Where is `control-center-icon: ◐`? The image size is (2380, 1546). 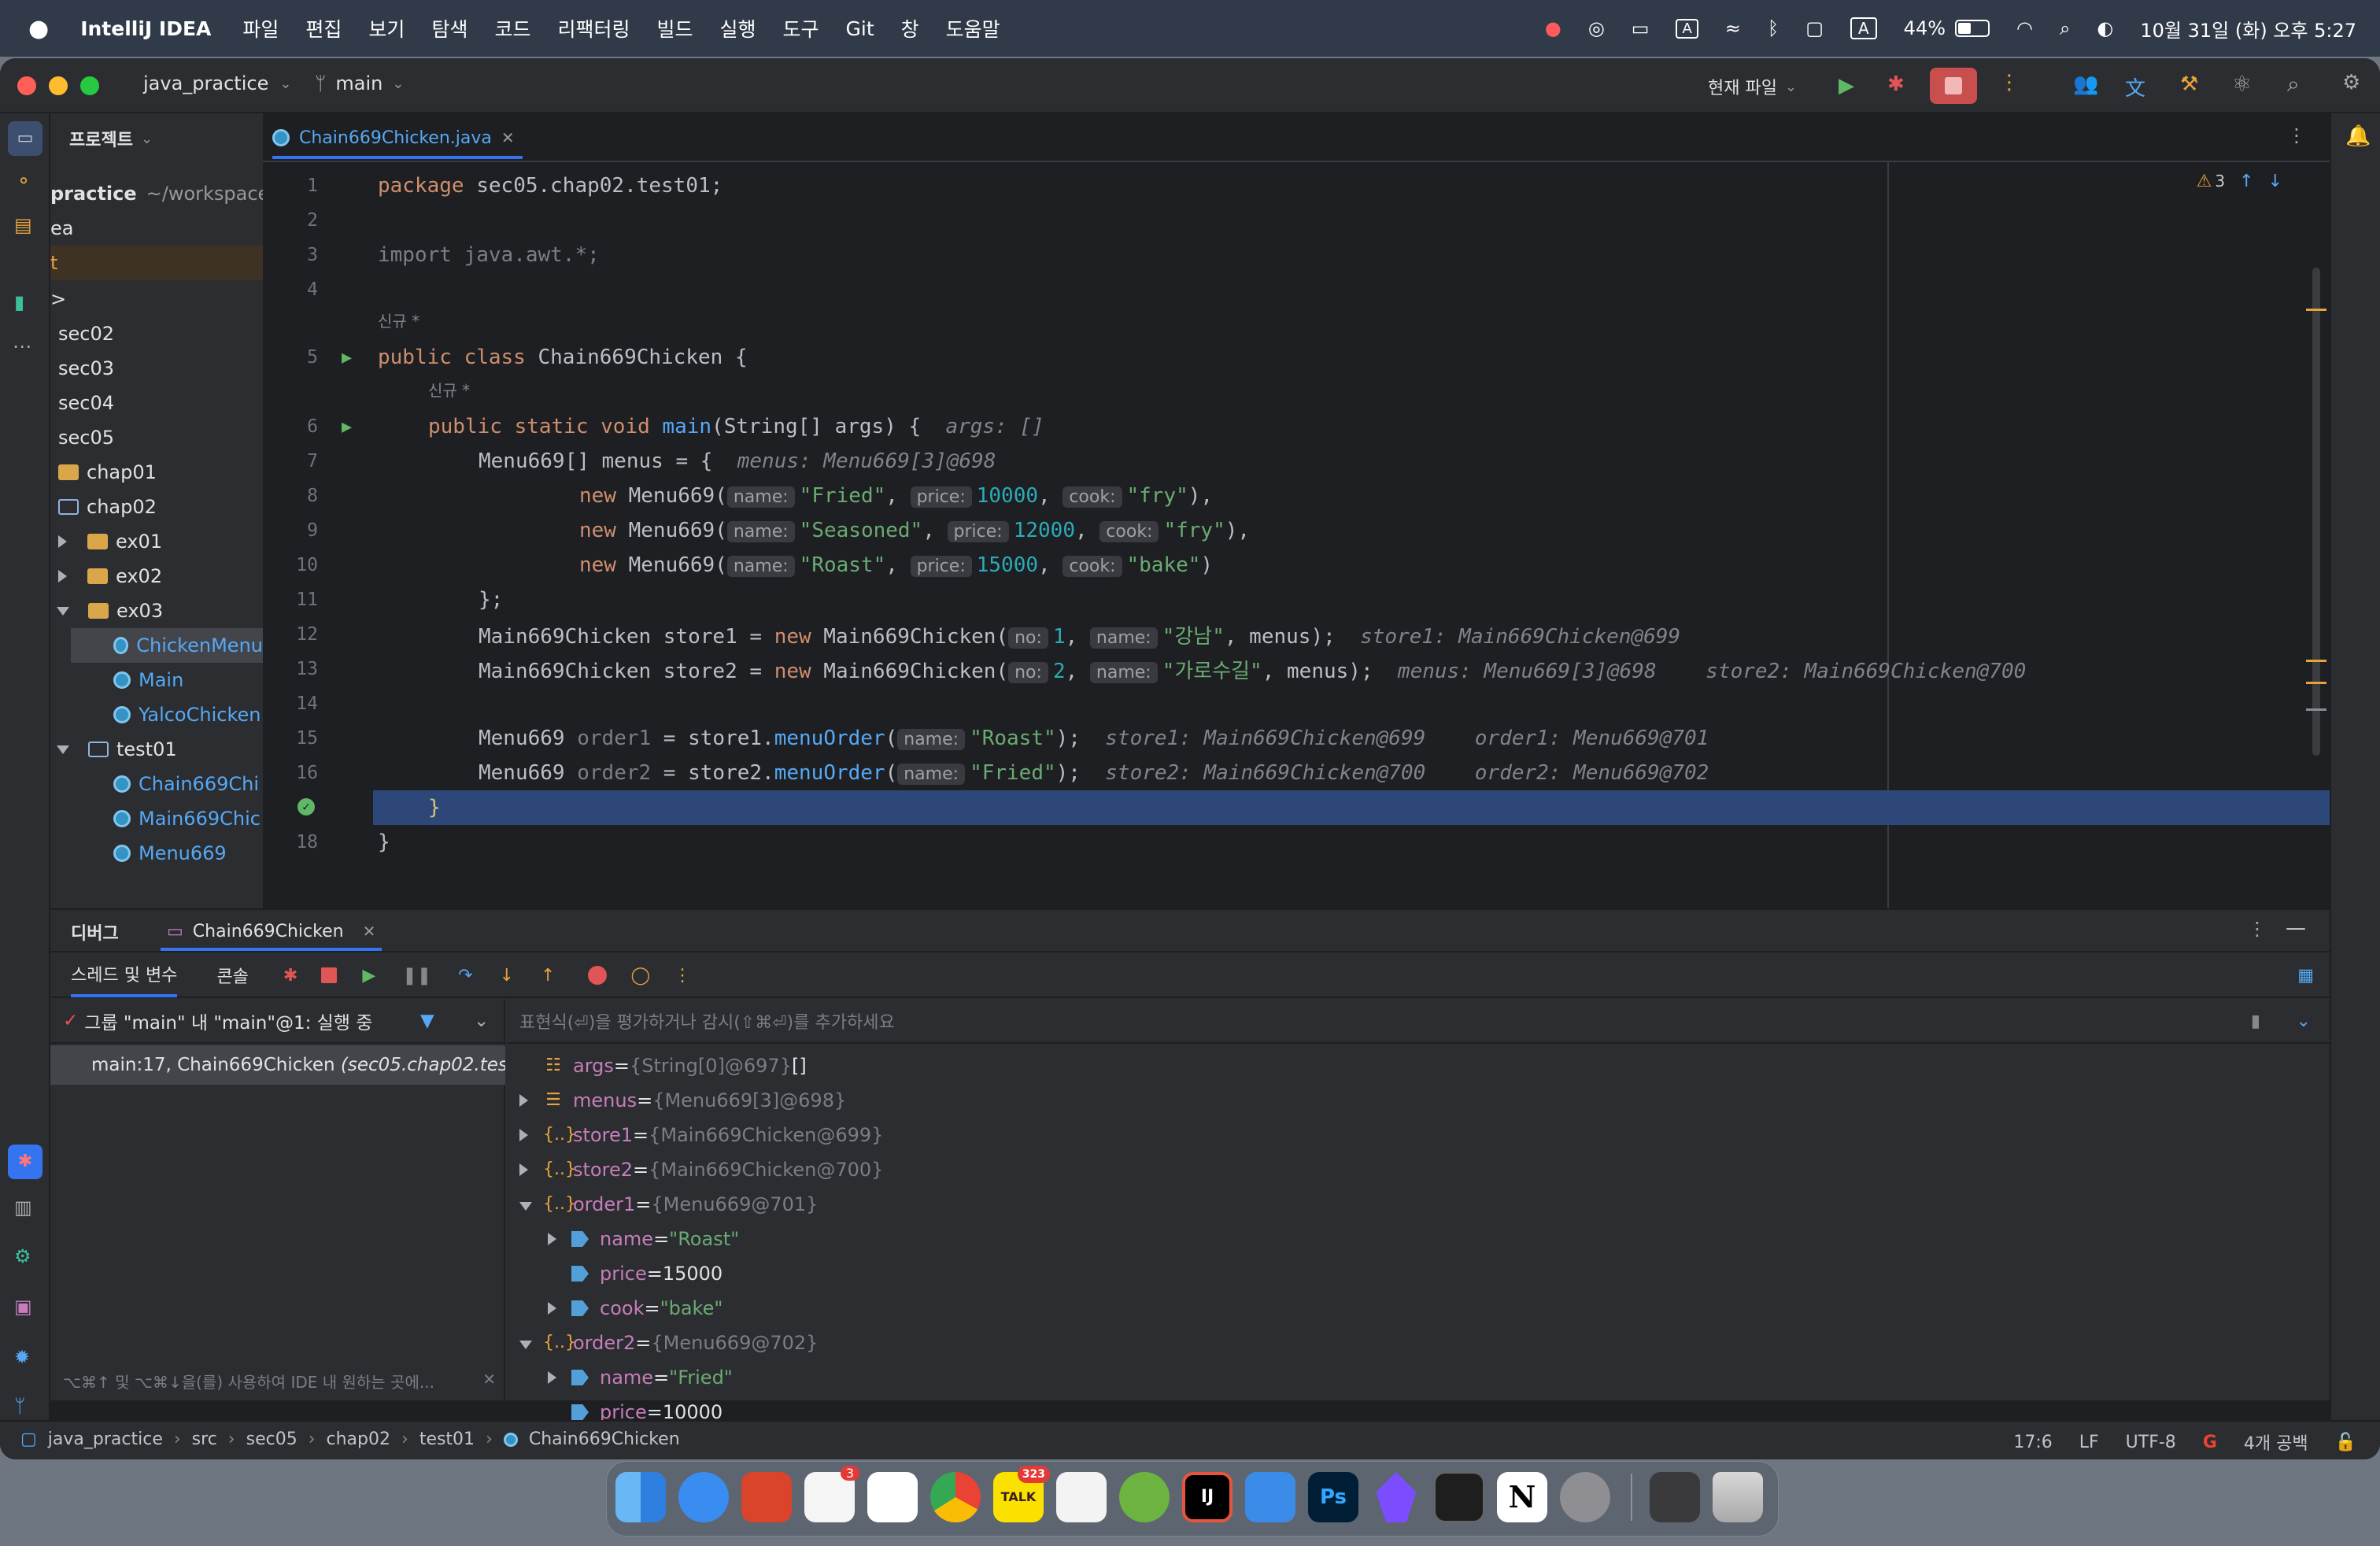 control-center-icon: ◐ is located at coordinates (2105, 28).